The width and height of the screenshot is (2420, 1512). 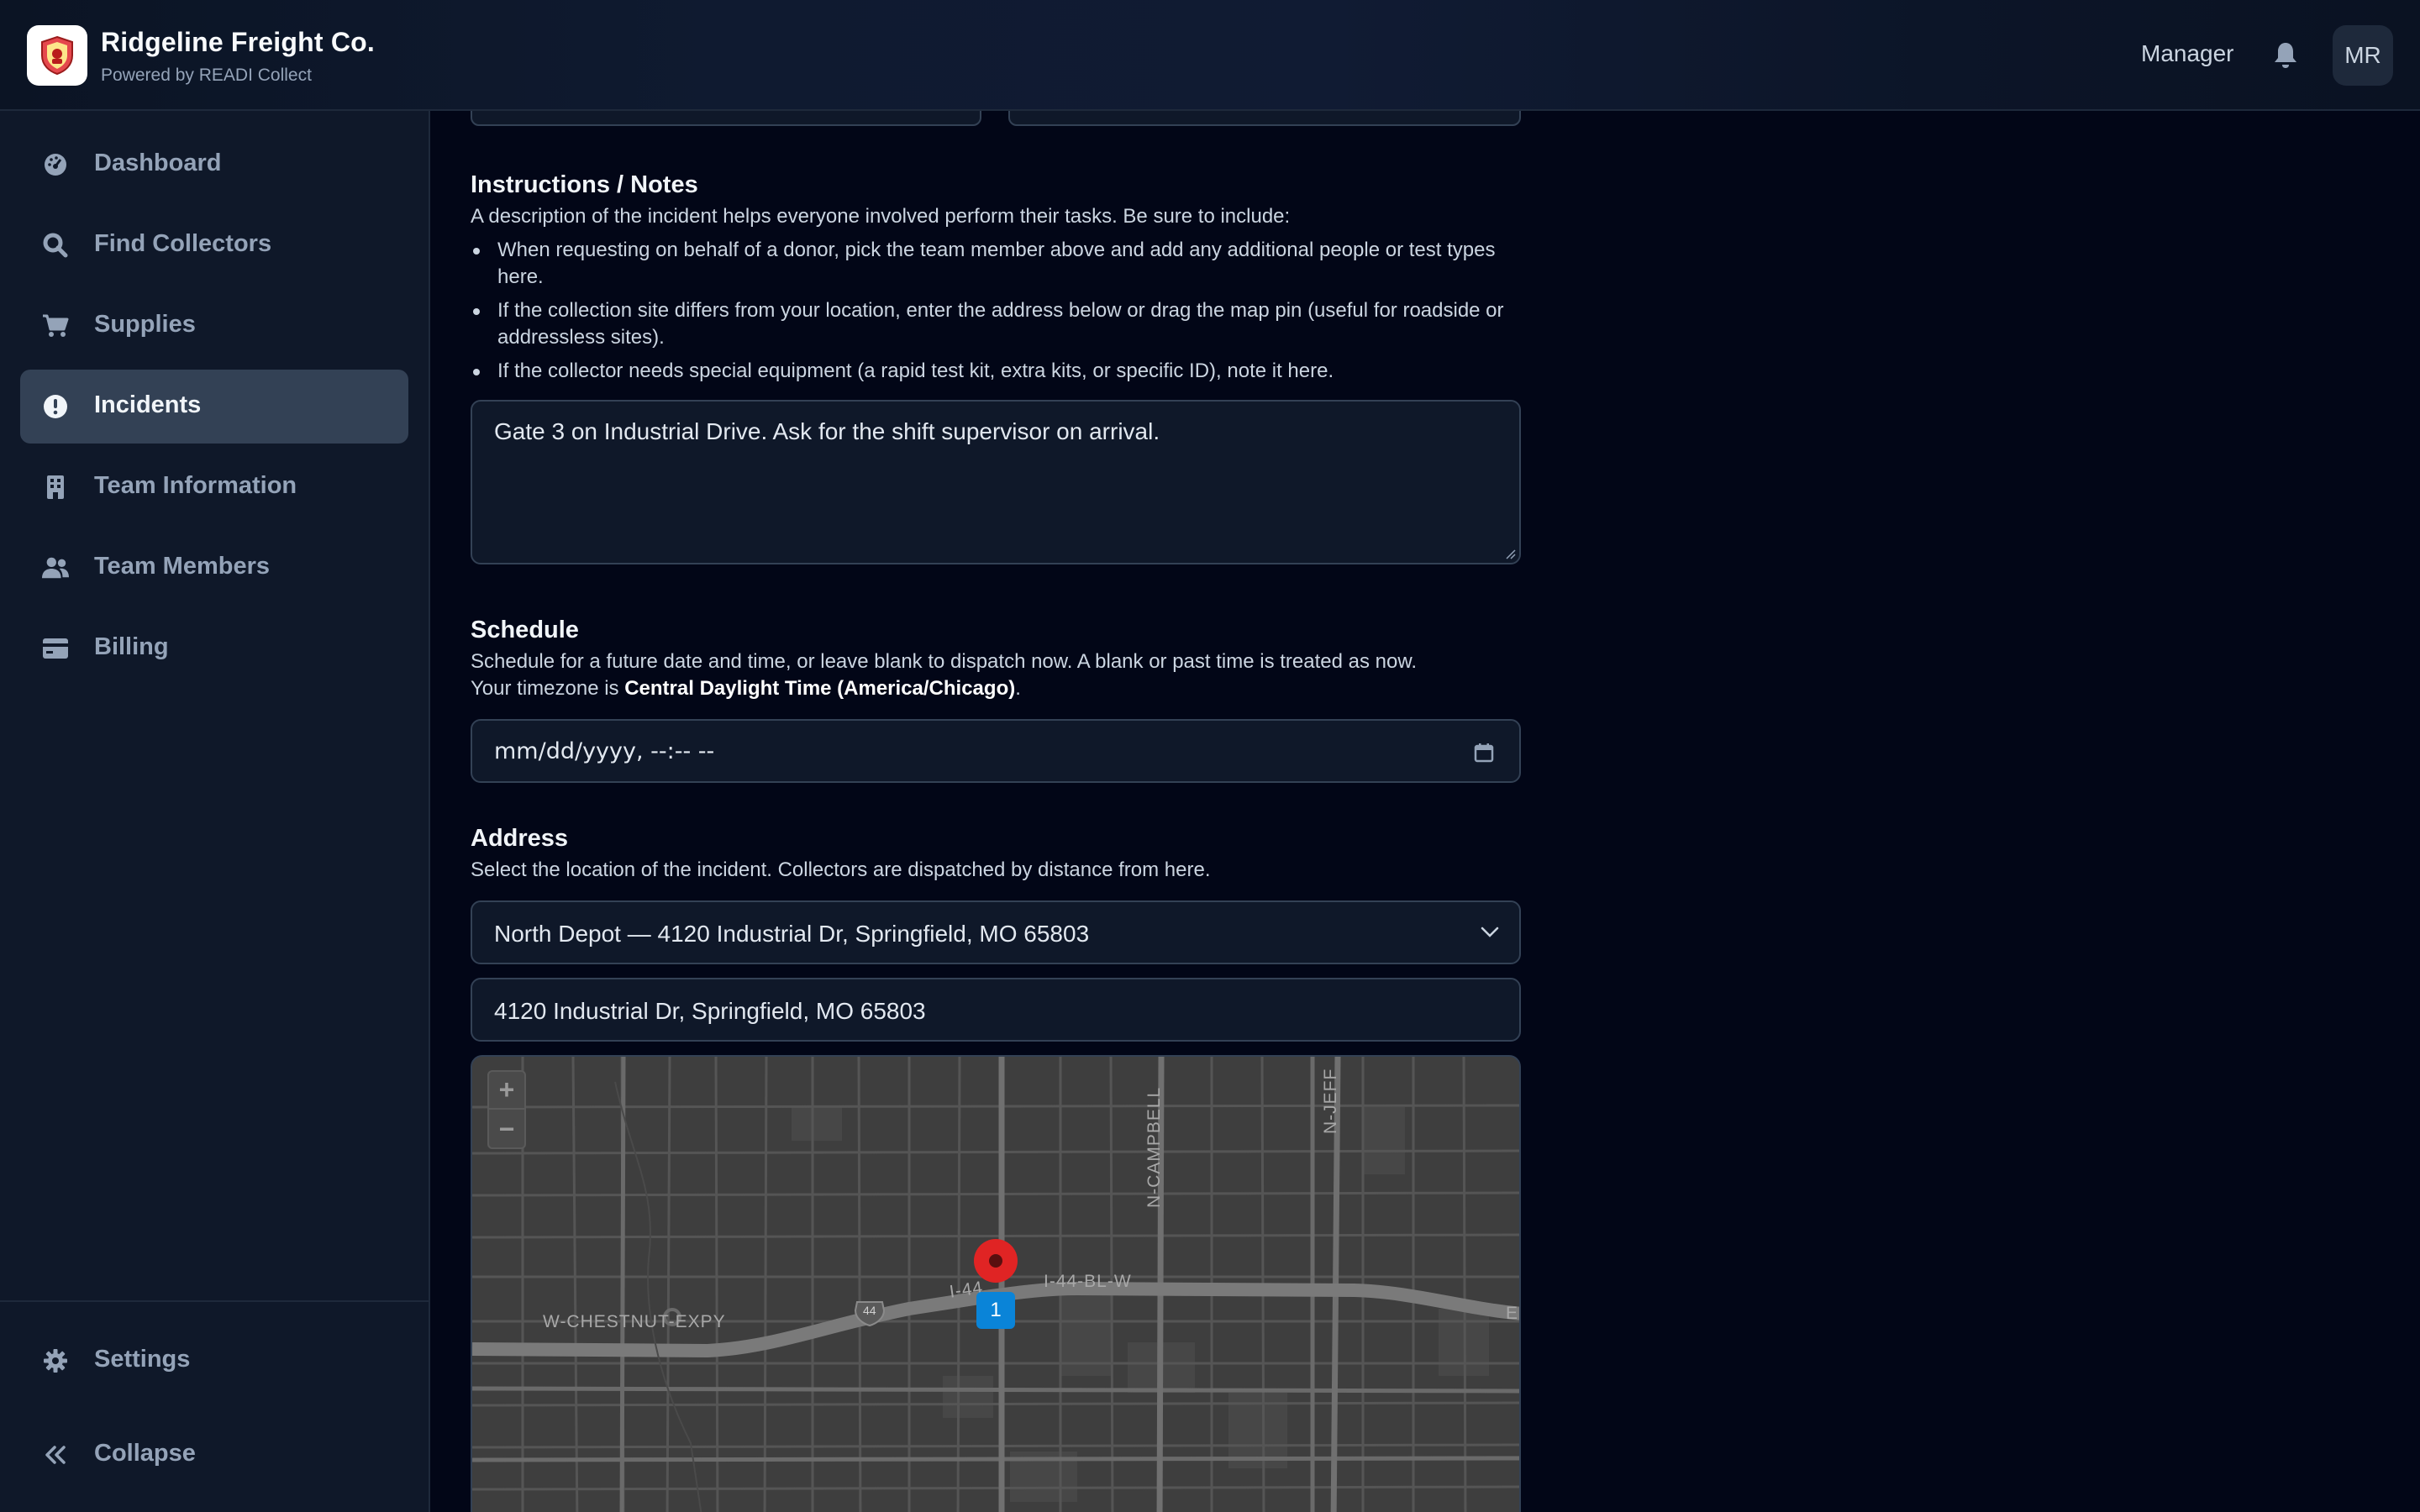 I want to click on previous-field-right, so click(x=1264, y=118).